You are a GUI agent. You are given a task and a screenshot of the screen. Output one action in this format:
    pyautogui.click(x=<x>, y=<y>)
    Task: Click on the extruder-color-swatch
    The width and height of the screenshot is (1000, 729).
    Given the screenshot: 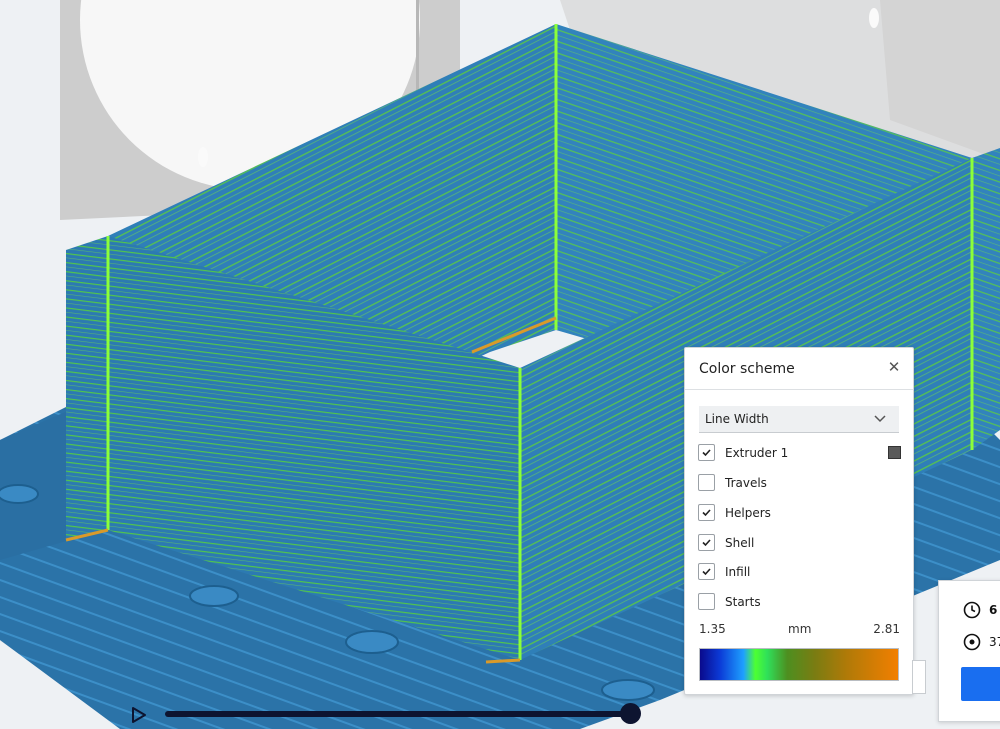 What is the action you would take?
    pyautogui.click(x=894, y=452)
    